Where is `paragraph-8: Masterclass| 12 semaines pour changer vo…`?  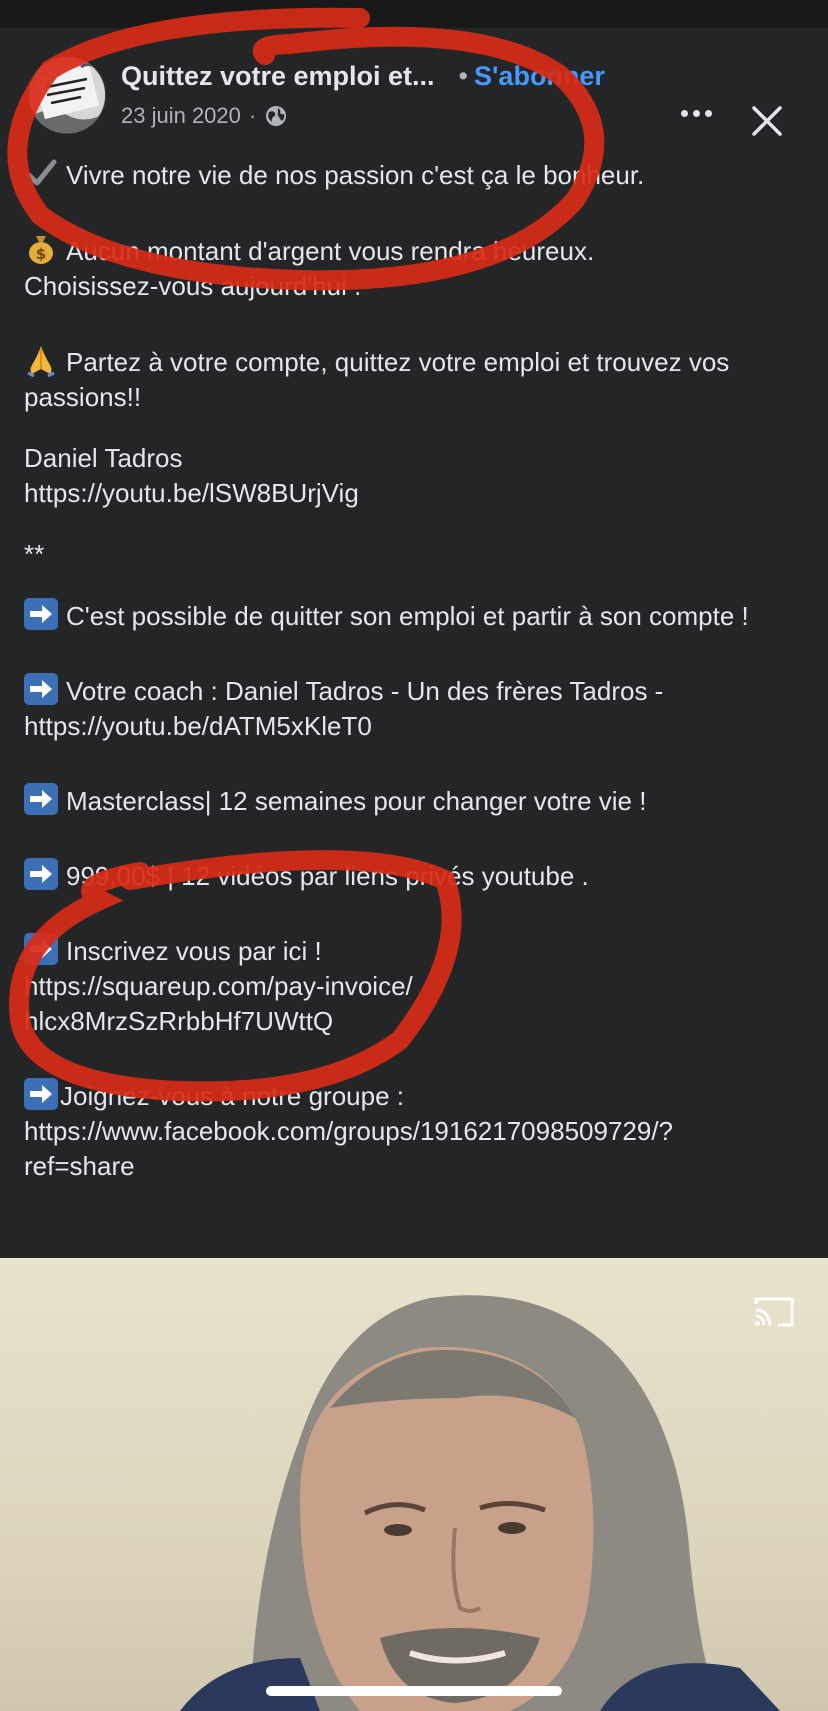
paragraph-8: Masterclass| 12 semaines pour changer vo… is located at coordinates (414, 801).